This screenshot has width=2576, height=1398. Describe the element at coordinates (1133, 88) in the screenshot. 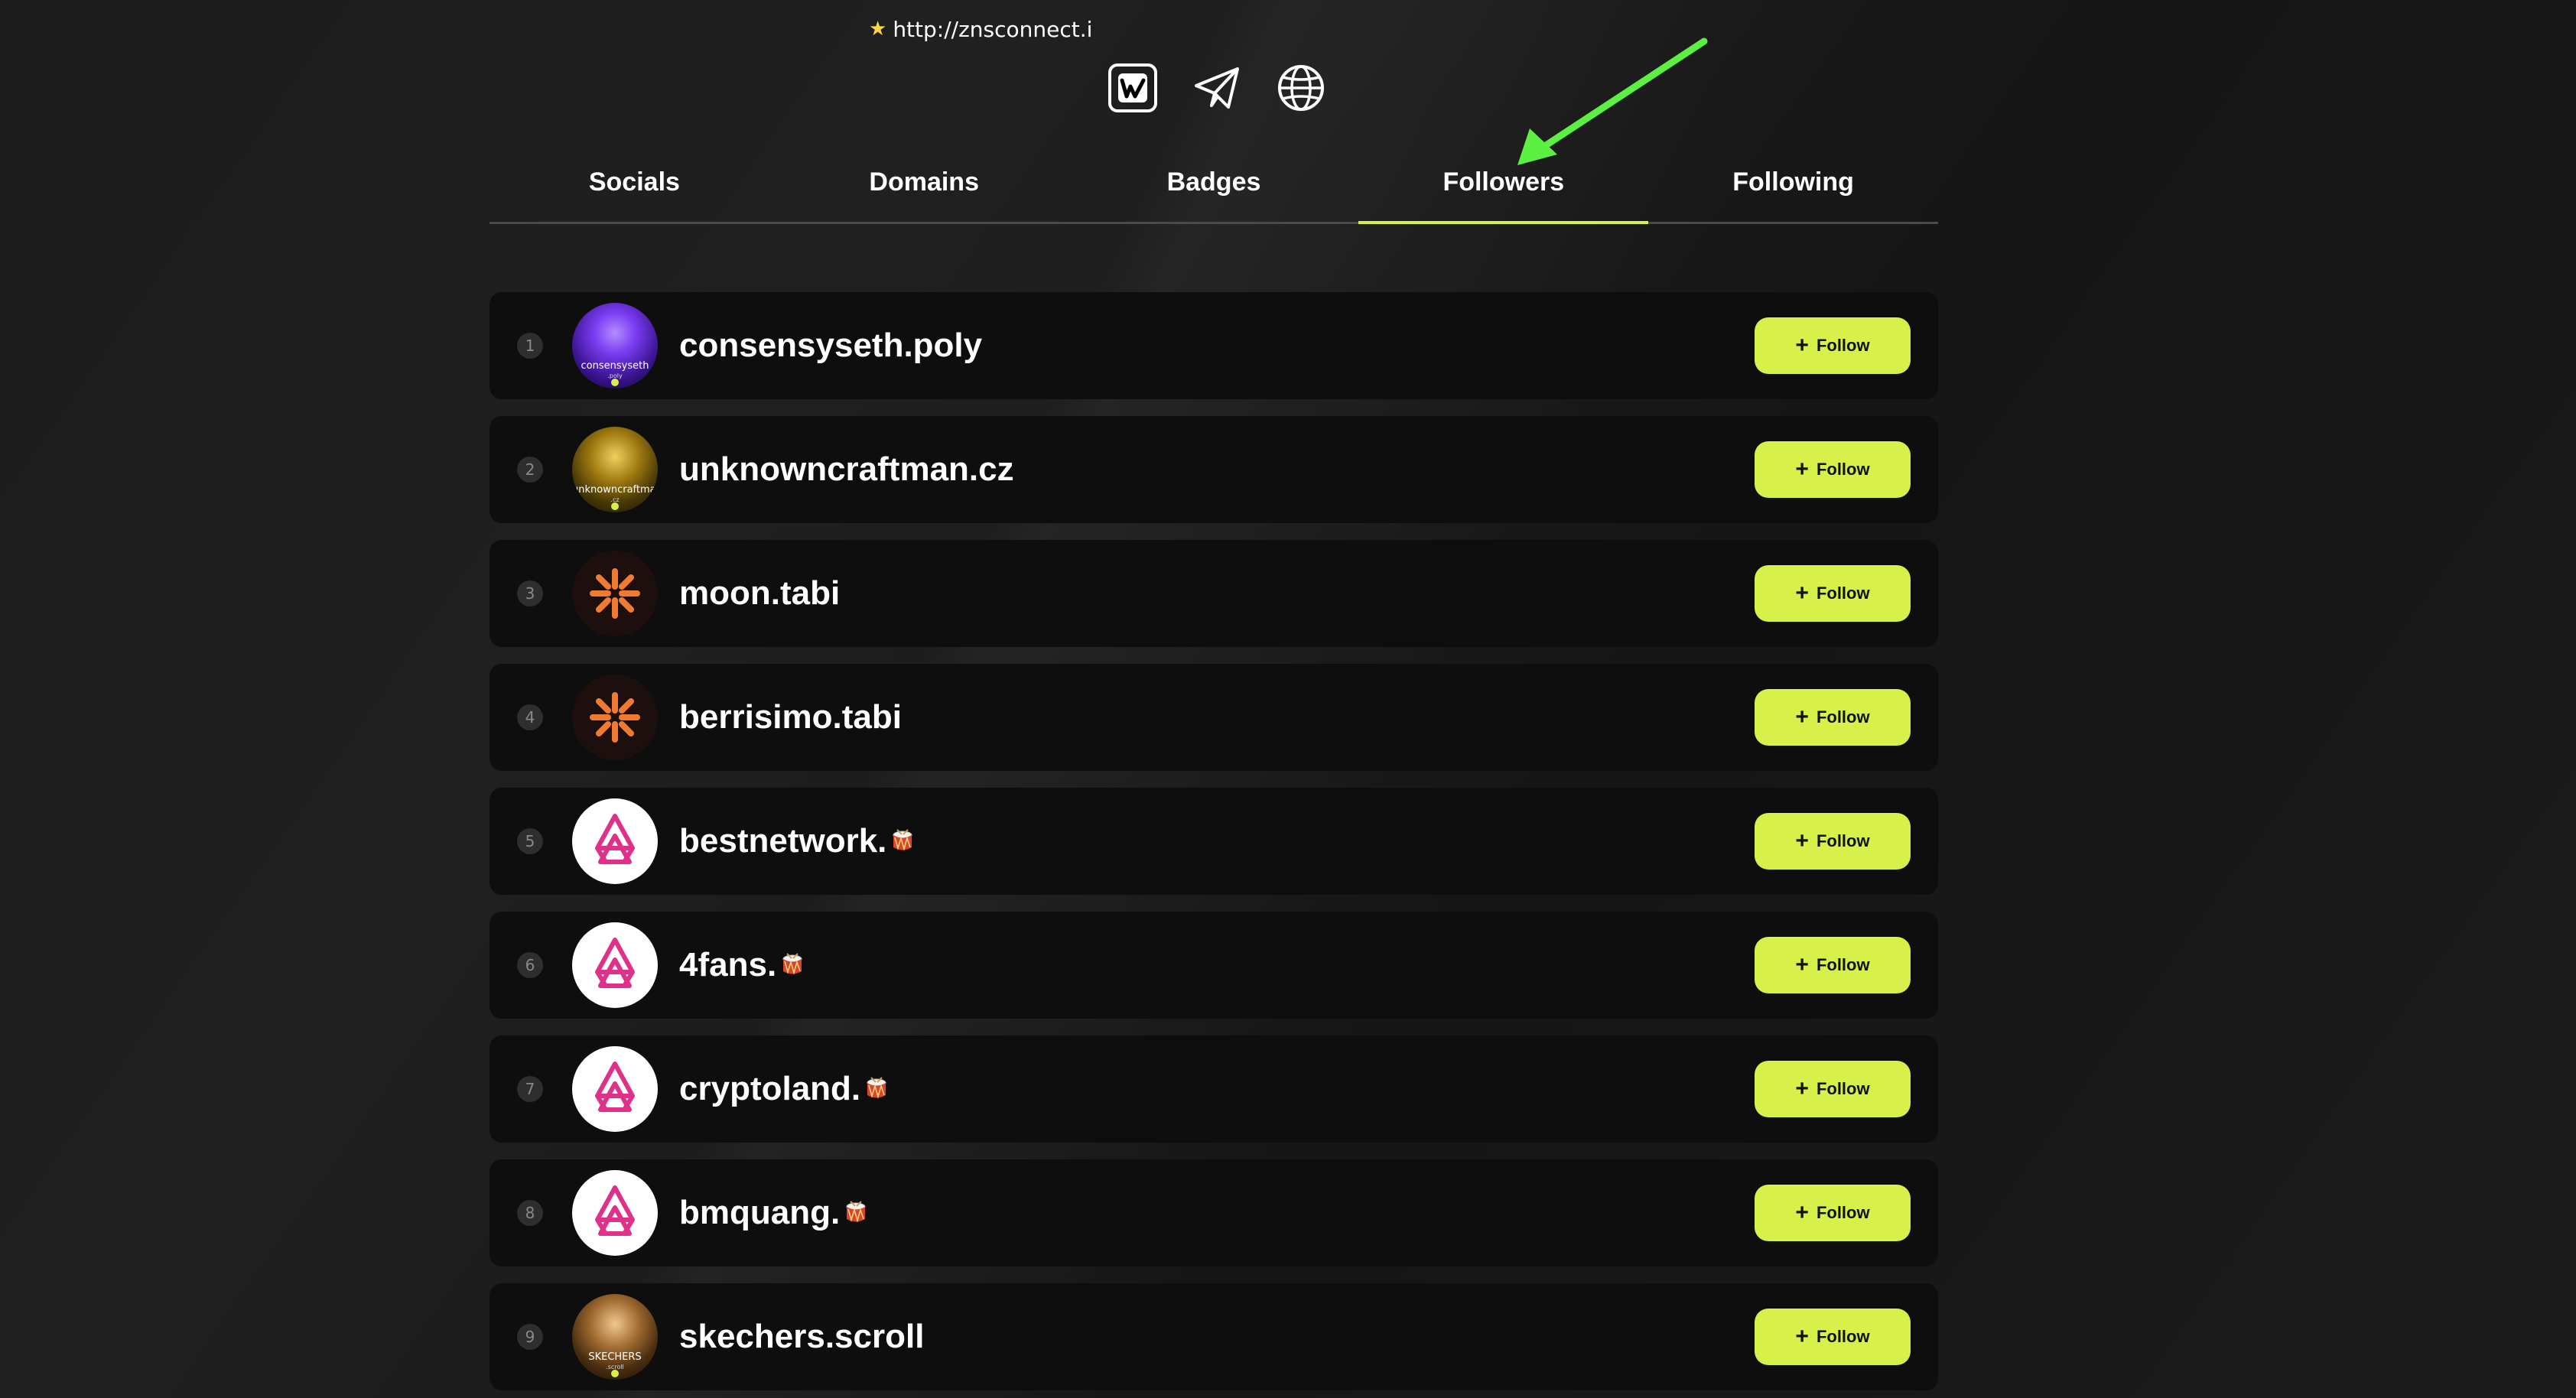

I see `w-logo-icon` at that location.